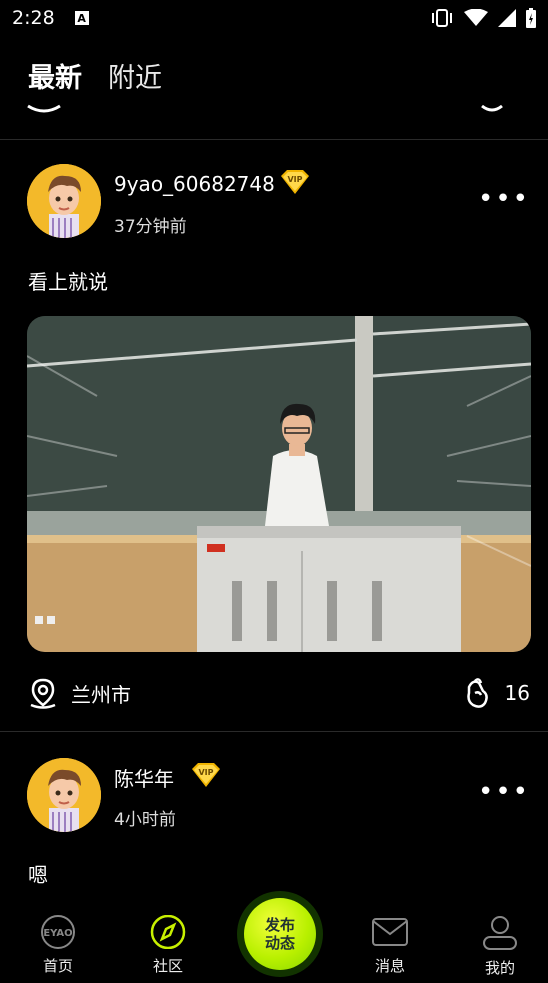 This screenshot has height=983, width=548. I want to click on nav-community-label: 社区, so click(167, 966).